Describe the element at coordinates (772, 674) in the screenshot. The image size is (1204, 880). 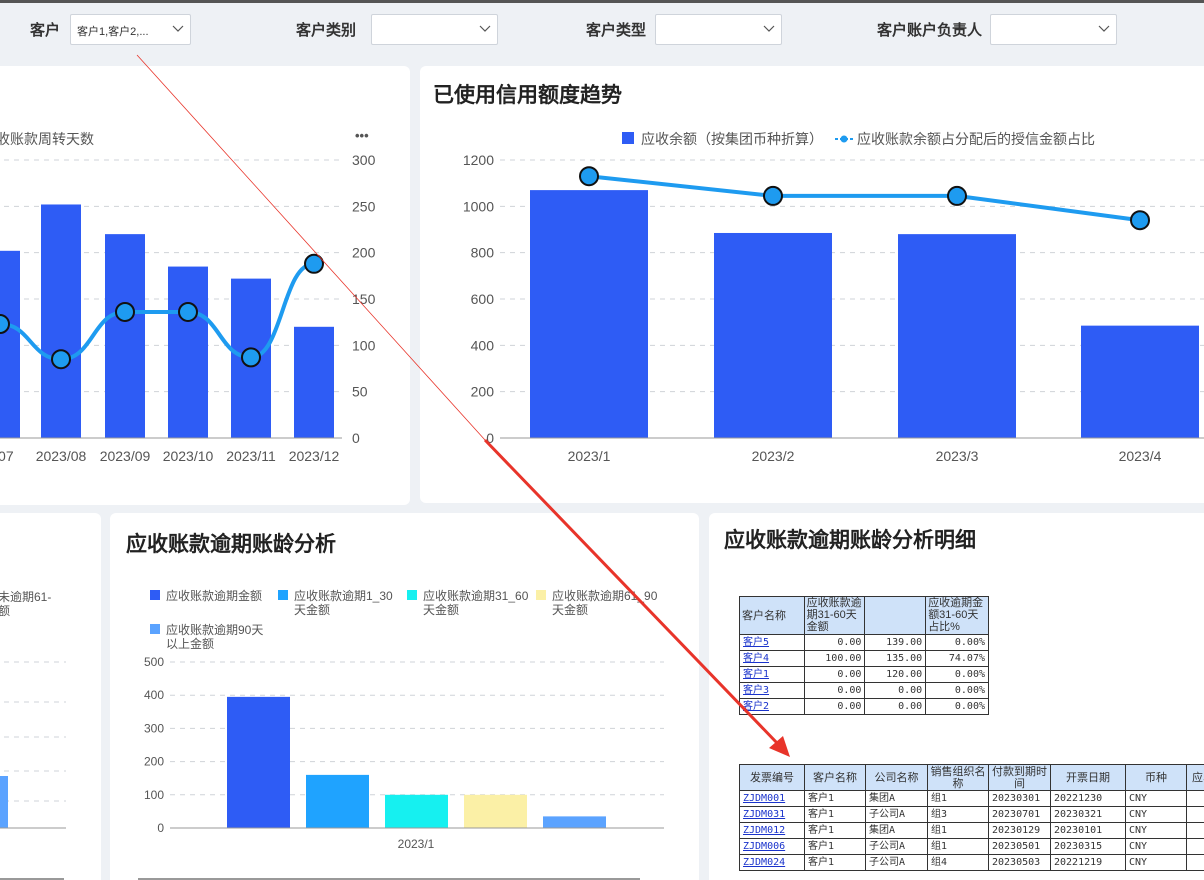
I see `summary-cell-customer: 客户1` at that location.